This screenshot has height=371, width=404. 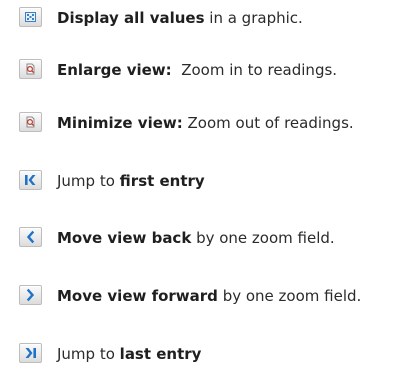 I want to click on legend-row-move-back: Move view back by one zoom field., so click(x=202, y=241).